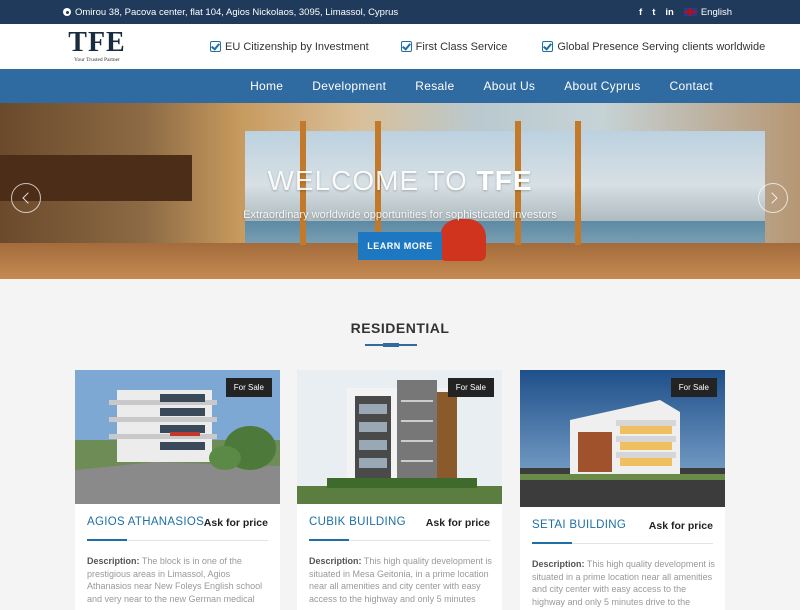 This screenshot has width=800, height=610. Describe the element at coordinates (26, 198) in the screenshot. I see `slider-prev-icon` at that location.